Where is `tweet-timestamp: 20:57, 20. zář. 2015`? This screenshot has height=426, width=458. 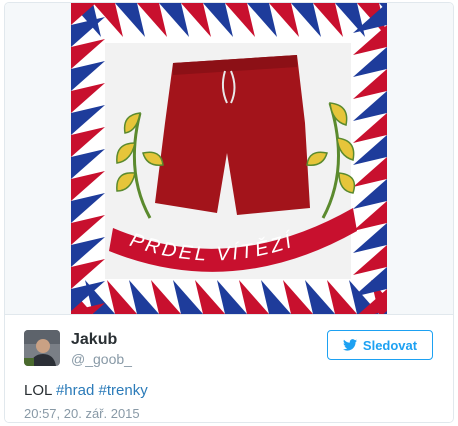 tweet-timestamp: 20:57, 20. zář. 2015 is located at coordinates (82, 413).